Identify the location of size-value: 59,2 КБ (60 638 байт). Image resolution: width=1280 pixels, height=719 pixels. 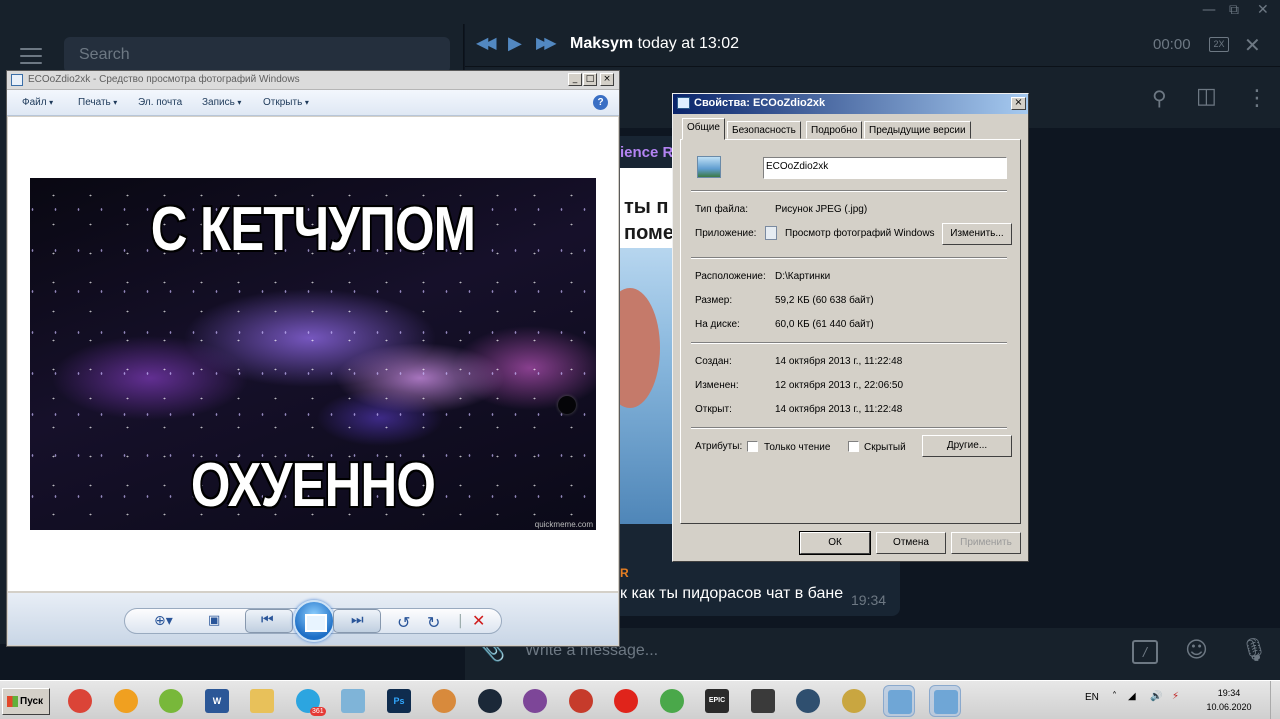
(824, 300).